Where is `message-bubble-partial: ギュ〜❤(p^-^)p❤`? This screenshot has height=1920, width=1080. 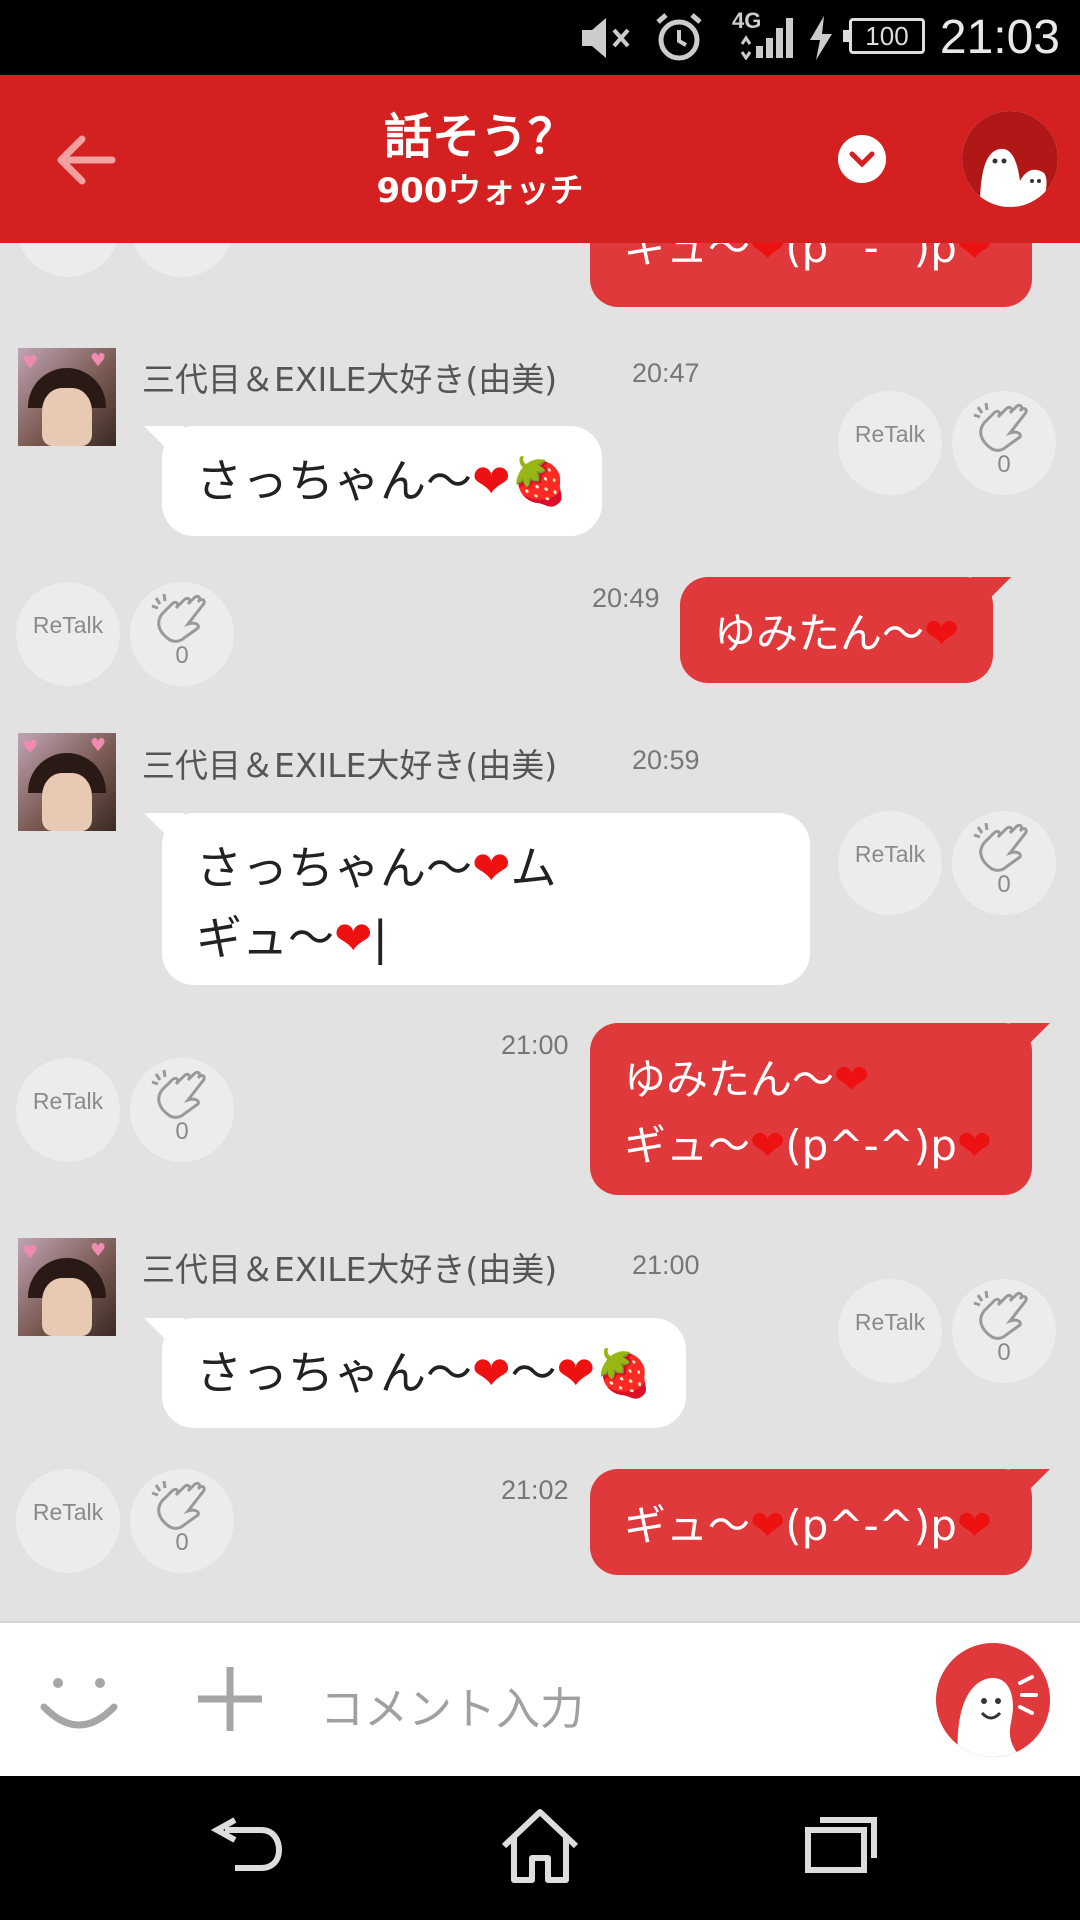 message-bubble-partial: ギュ〜❤(p^-^)p❤ is located at coordinates (811, 275).